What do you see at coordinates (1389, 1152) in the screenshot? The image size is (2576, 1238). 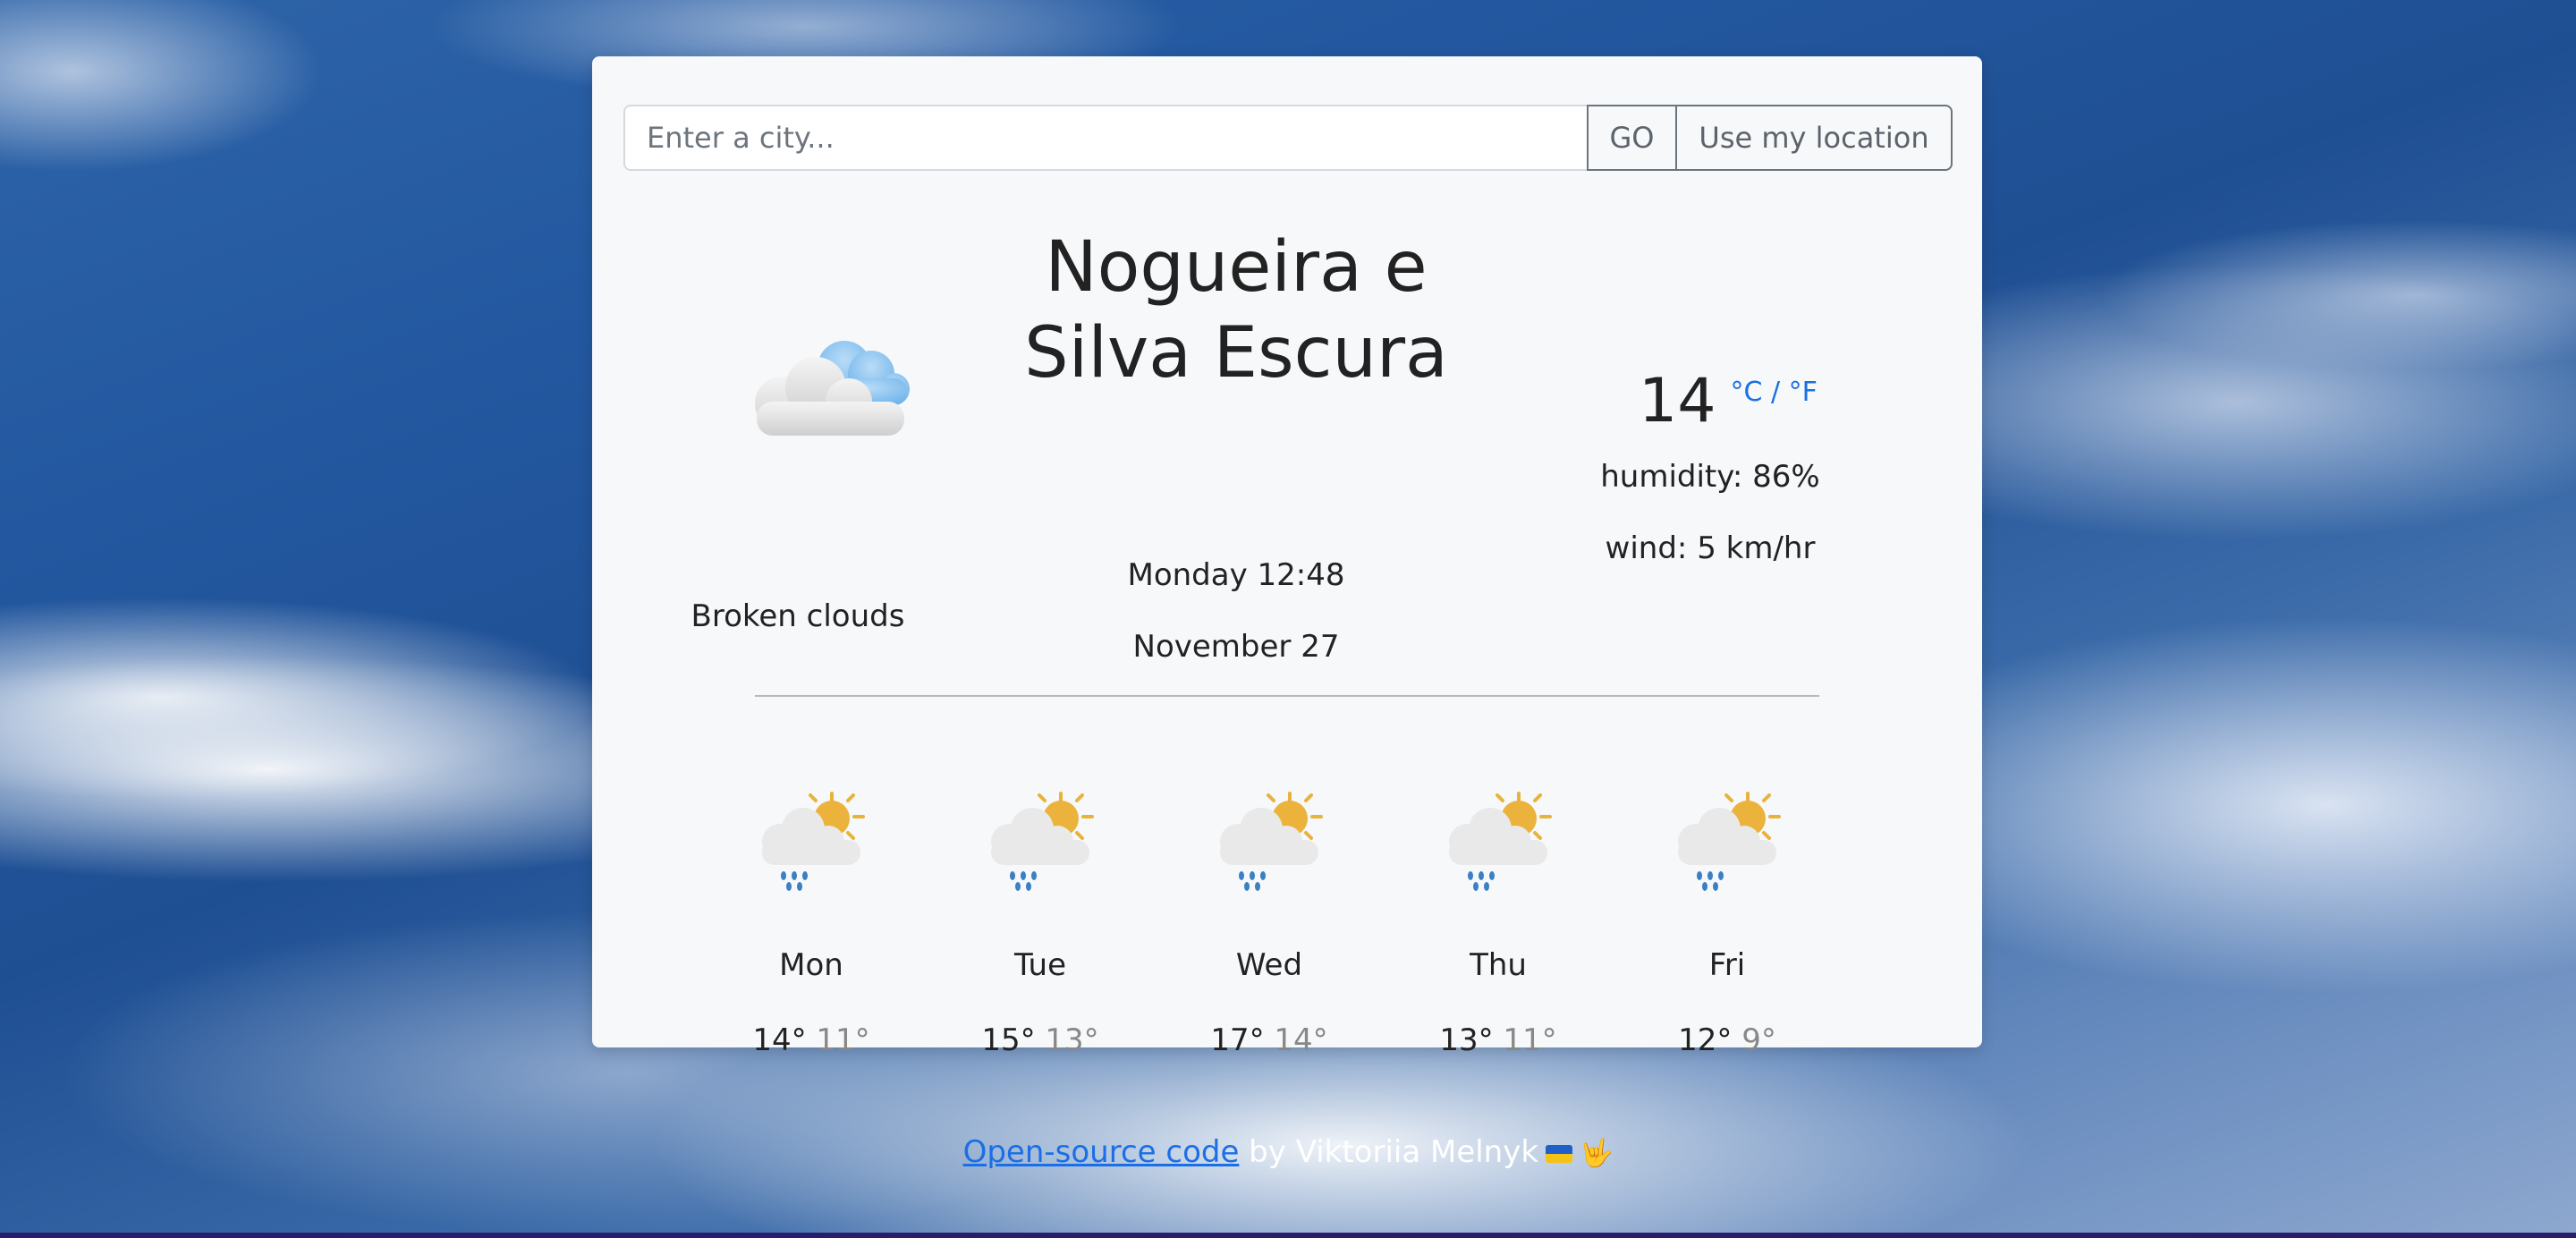 I see `footer-author: by Viktoriia Melnyk` at bounding box center [1389, 1152].